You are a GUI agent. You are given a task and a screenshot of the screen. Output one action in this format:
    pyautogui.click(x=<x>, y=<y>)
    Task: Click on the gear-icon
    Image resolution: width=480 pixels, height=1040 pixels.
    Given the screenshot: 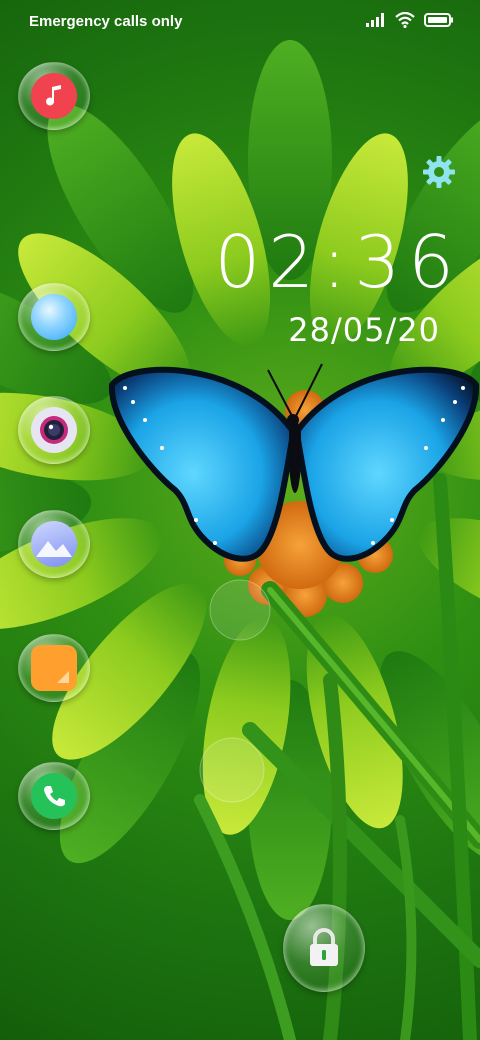 What is the action you would take?
    pyautogui.click(x=439, y=172)
    